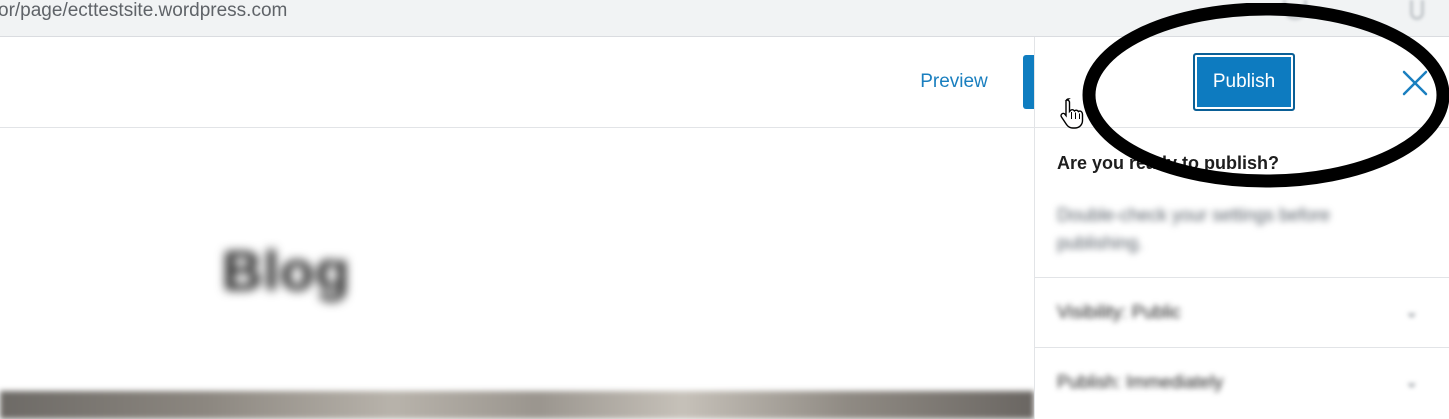 The width and height of the screenshot is (1449, 419). Describe the element at coordinates (954, 82) in the screenshot. I see `preview-button: Preview` at that location.